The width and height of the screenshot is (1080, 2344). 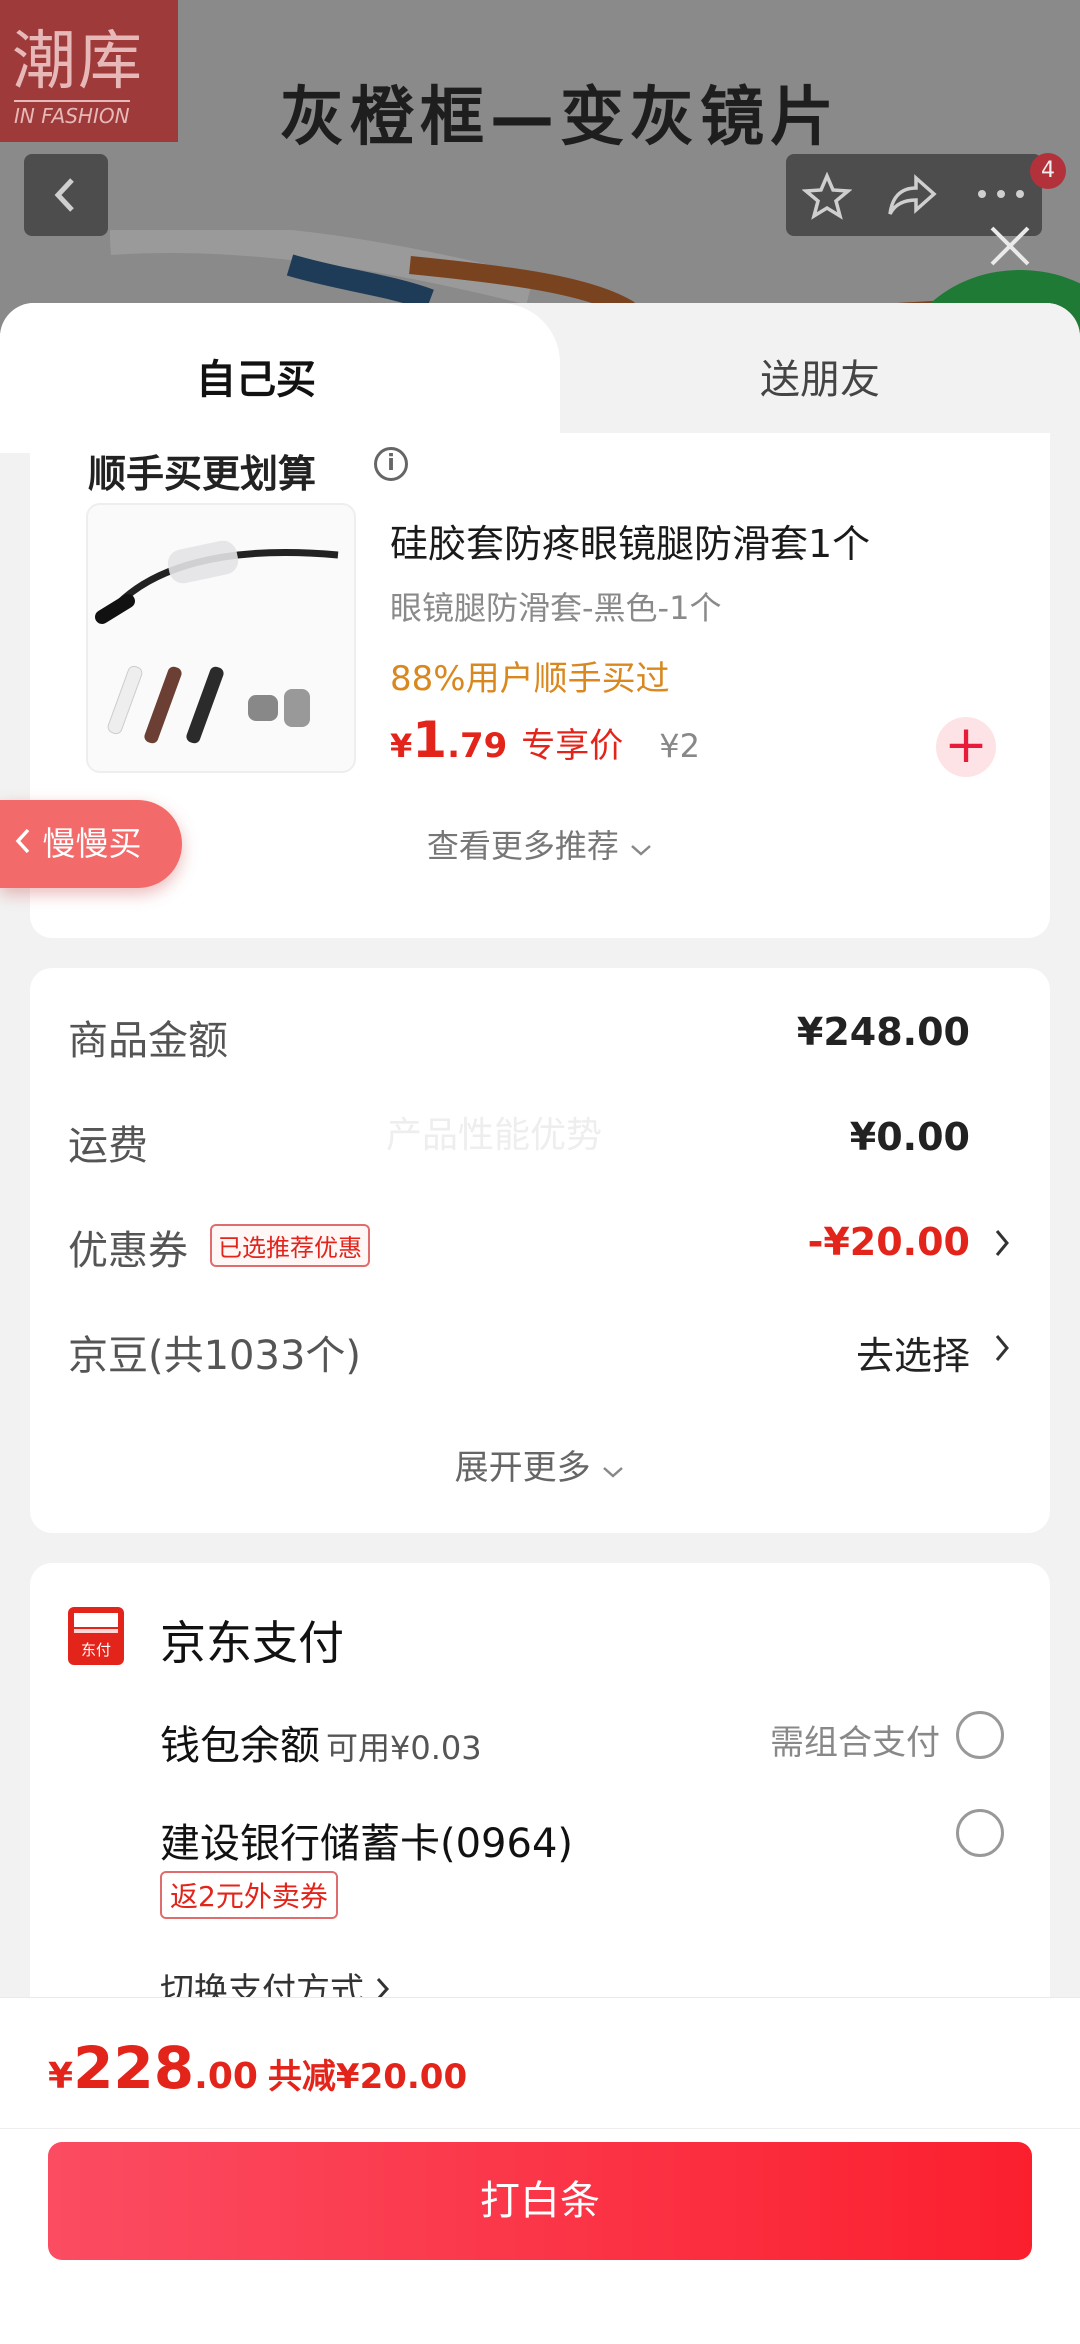 What do you see at coordinates (539, 1348) in the screenshot?
I see `jd-beans-row: 京豆(共1033个) 去选择` at bounding box center [539, 1348].